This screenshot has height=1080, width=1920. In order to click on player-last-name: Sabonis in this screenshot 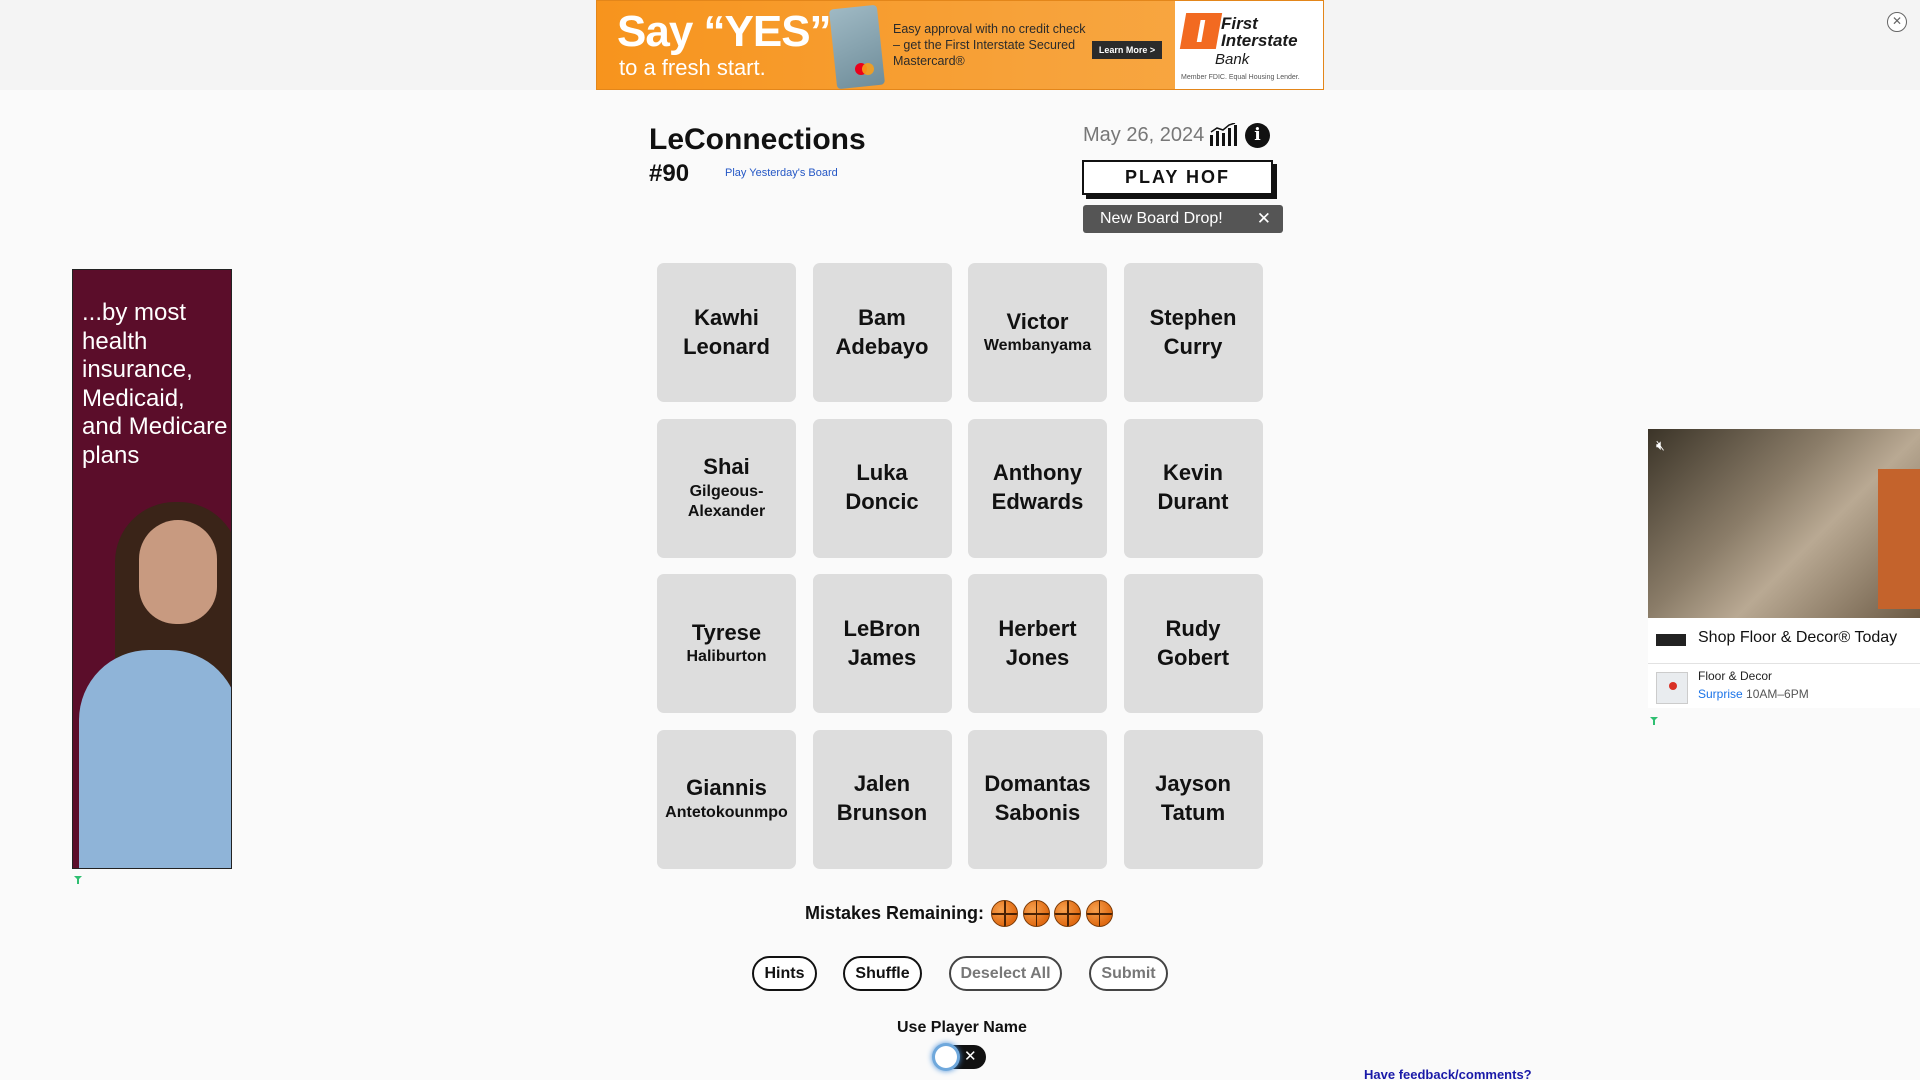, I will do `click(1037, 812)`.